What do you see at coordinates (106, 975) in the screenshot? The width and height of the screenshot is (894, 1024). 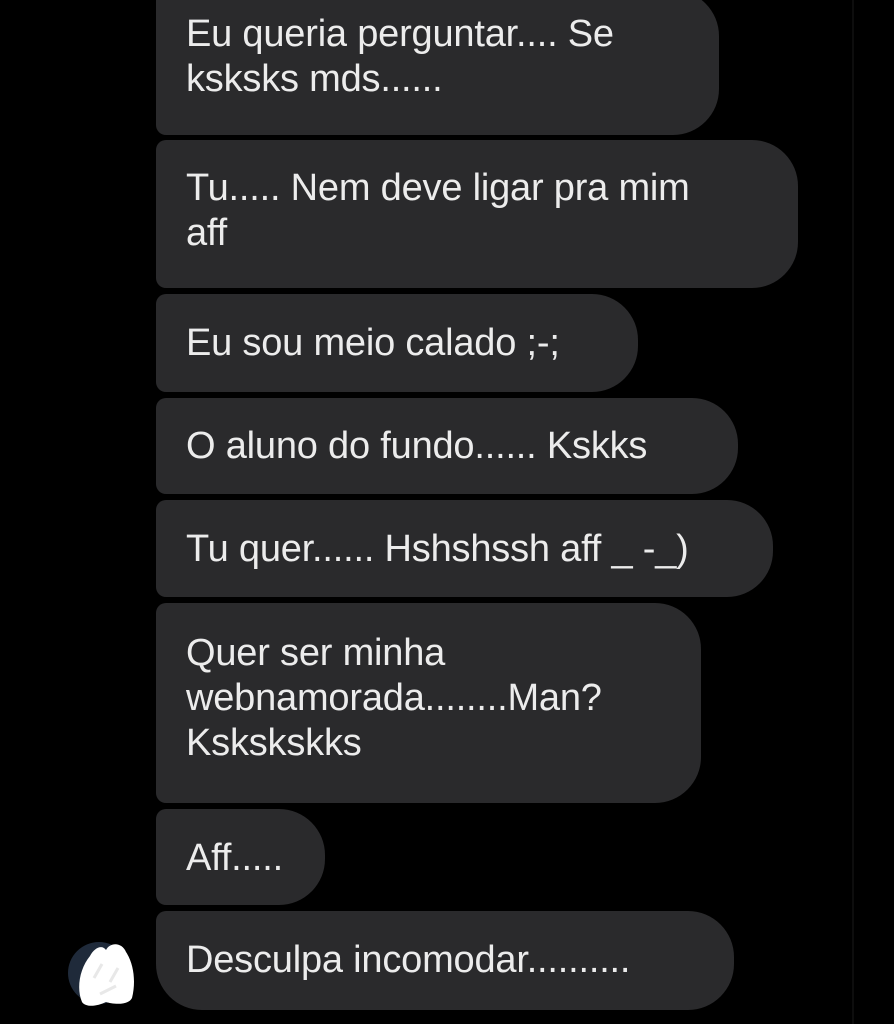 I see `avatar-redaction-scribble` at bounding box center [106, 975].